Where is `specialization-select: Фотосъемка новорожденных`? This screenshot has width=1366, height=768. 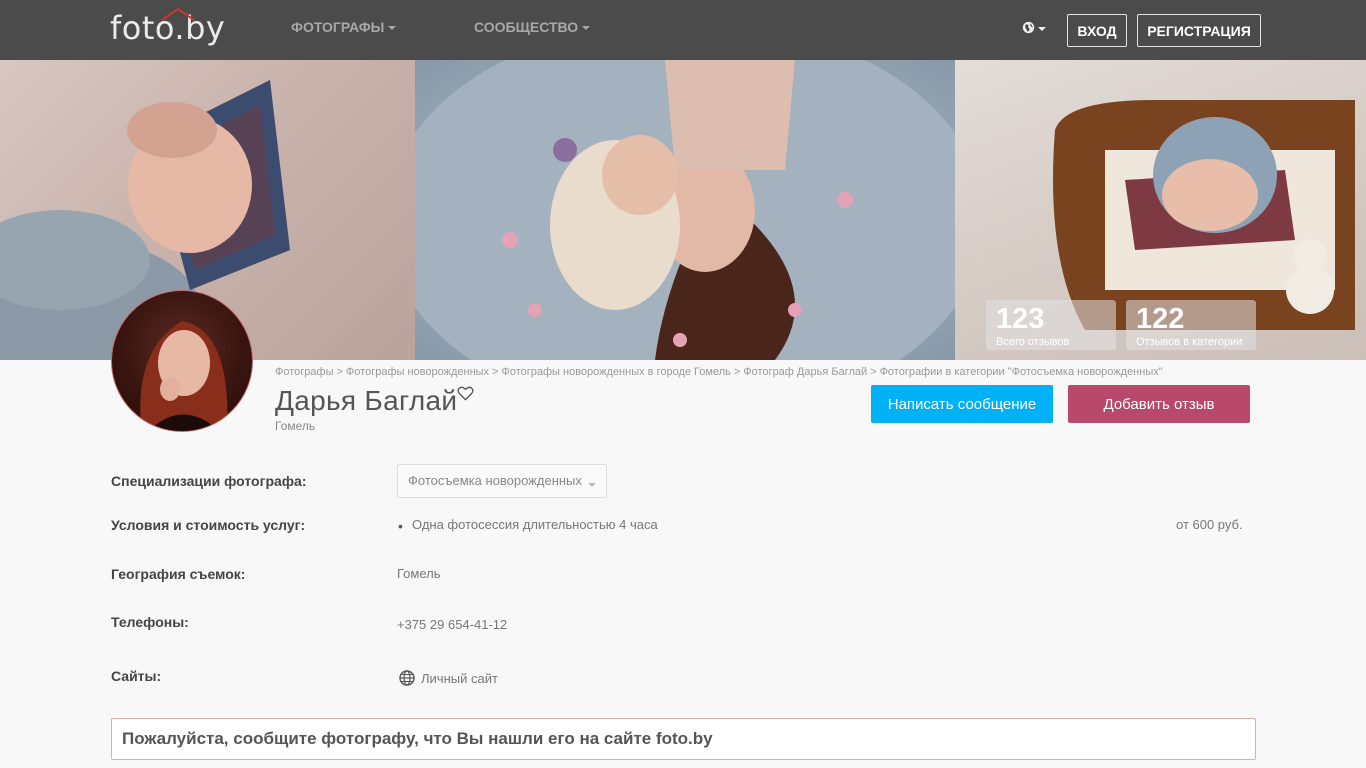
specialization-select: Фотосъемка новорожденных is located at coordinates (502, 481).